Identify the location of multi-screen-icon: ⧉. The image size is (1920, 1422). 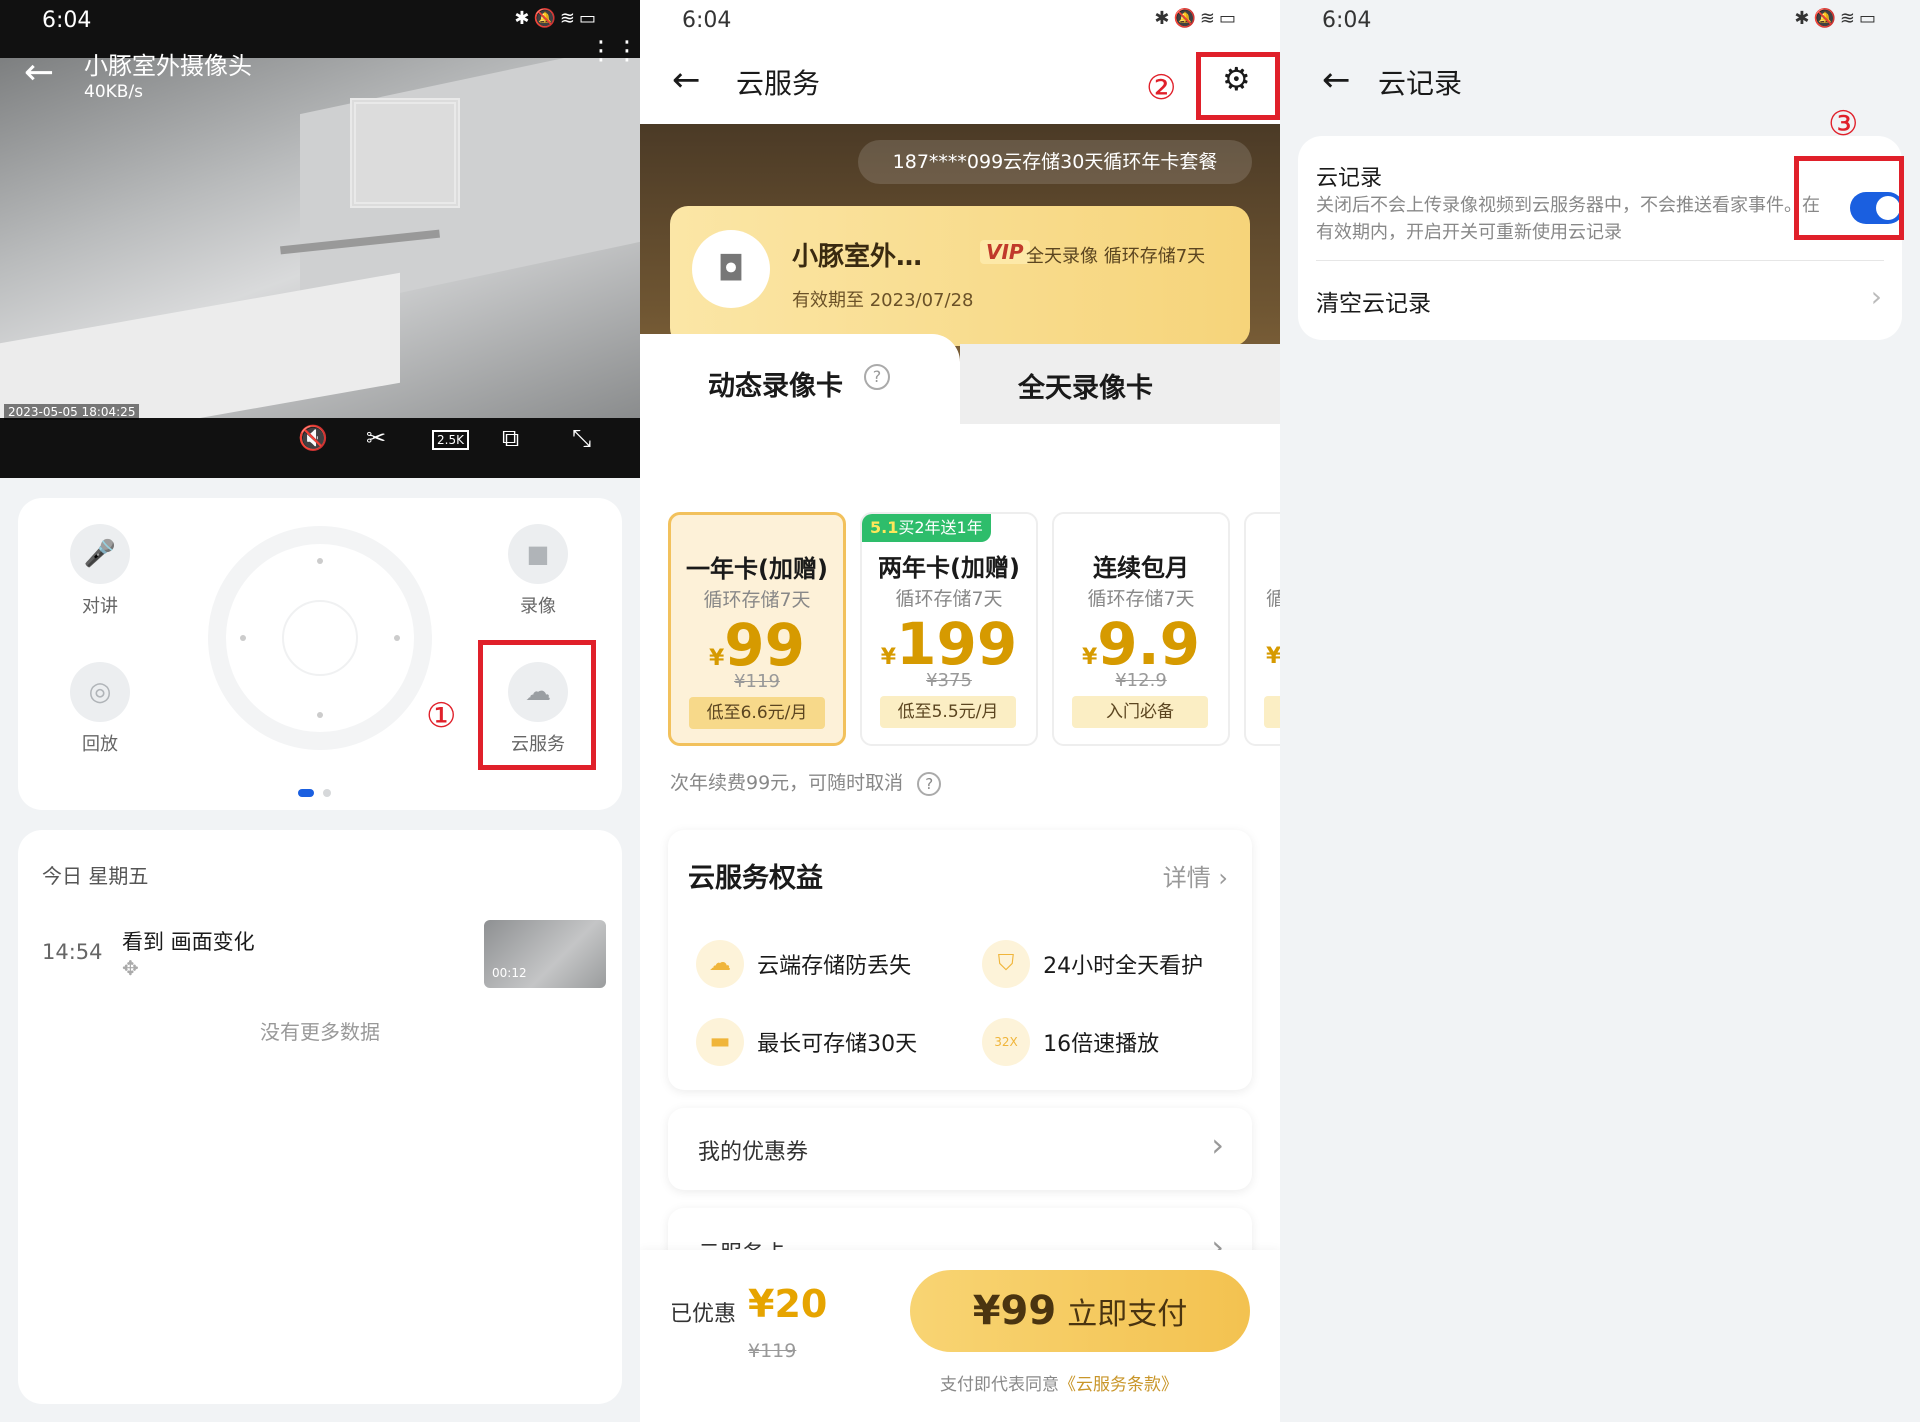
(510, 438).